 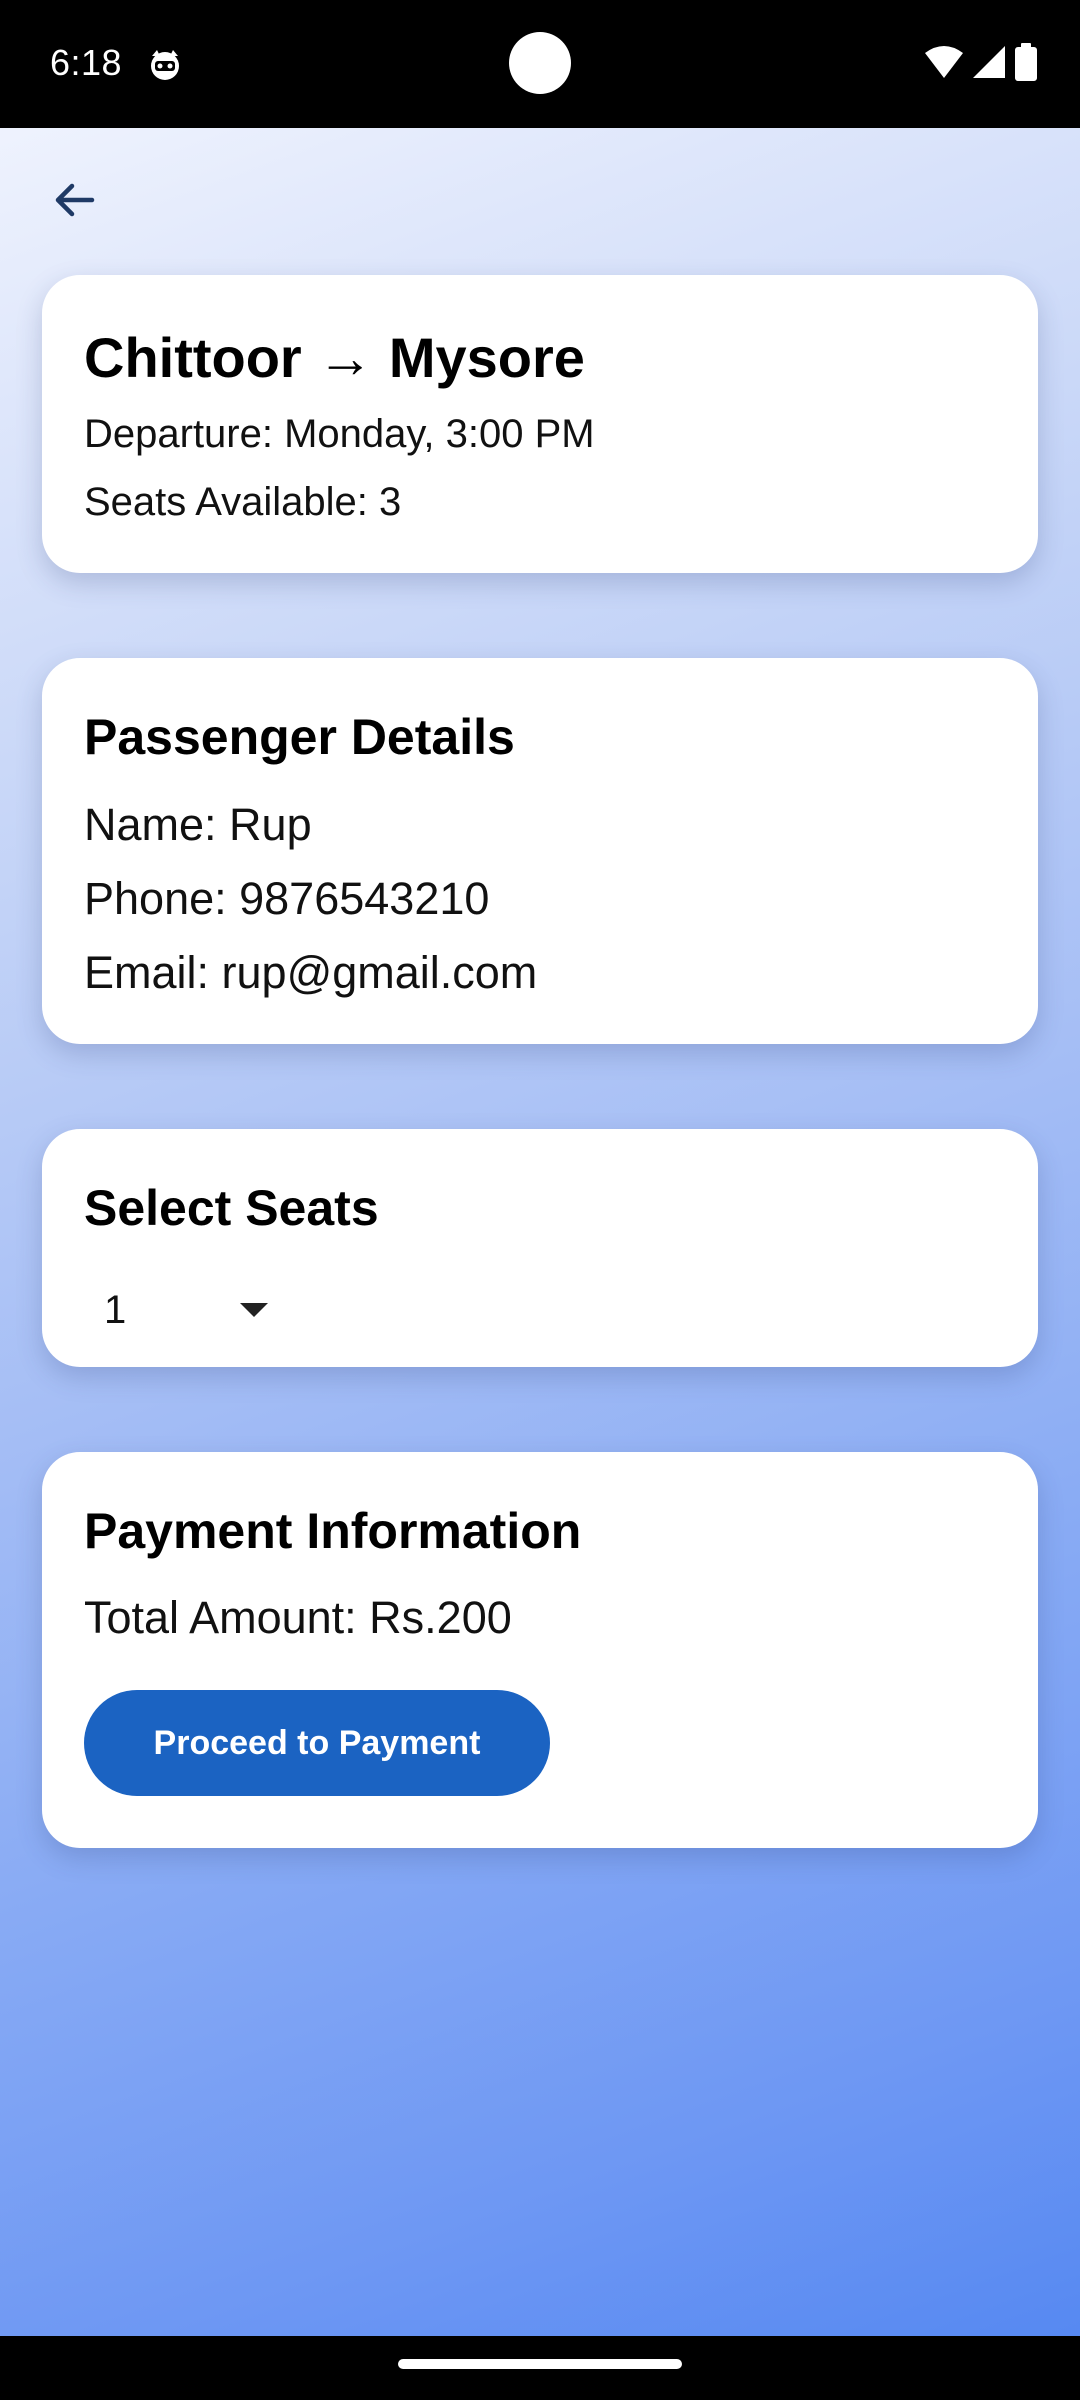 I want to click on navigation-bar, so click(x=540, y=2368).